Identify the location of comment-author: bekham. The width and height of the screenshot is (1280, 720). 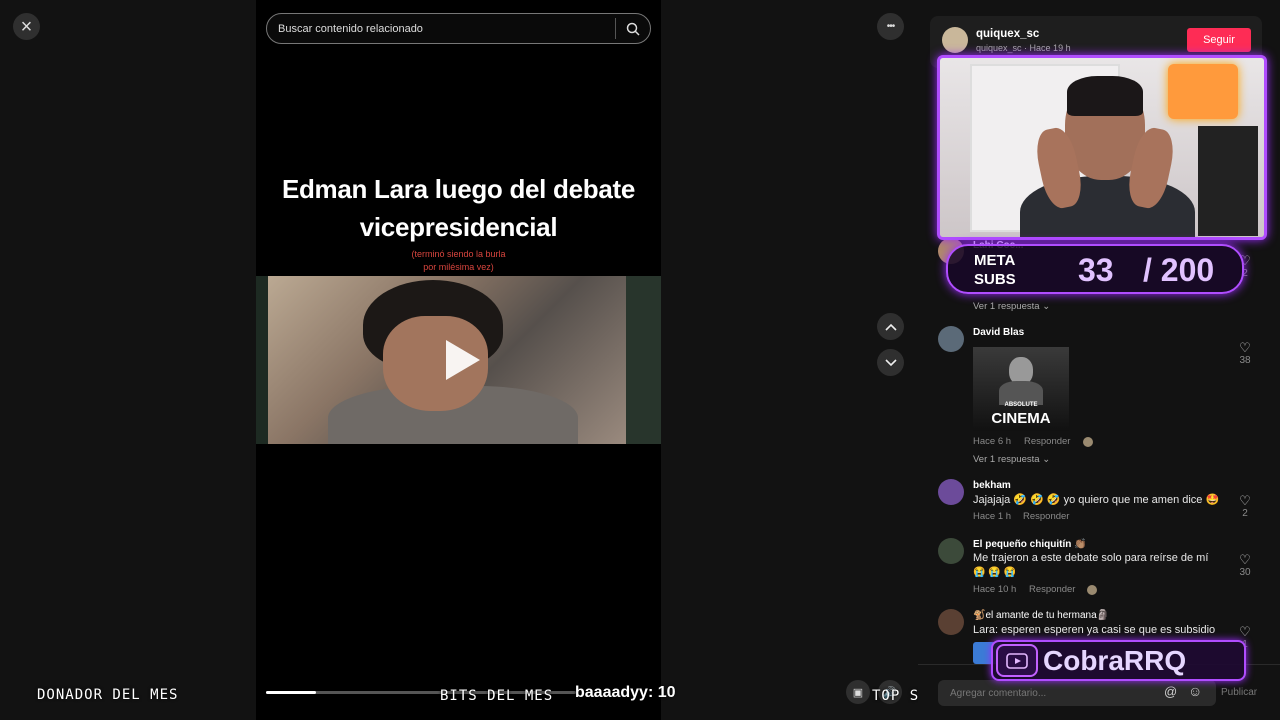
(992, 485).